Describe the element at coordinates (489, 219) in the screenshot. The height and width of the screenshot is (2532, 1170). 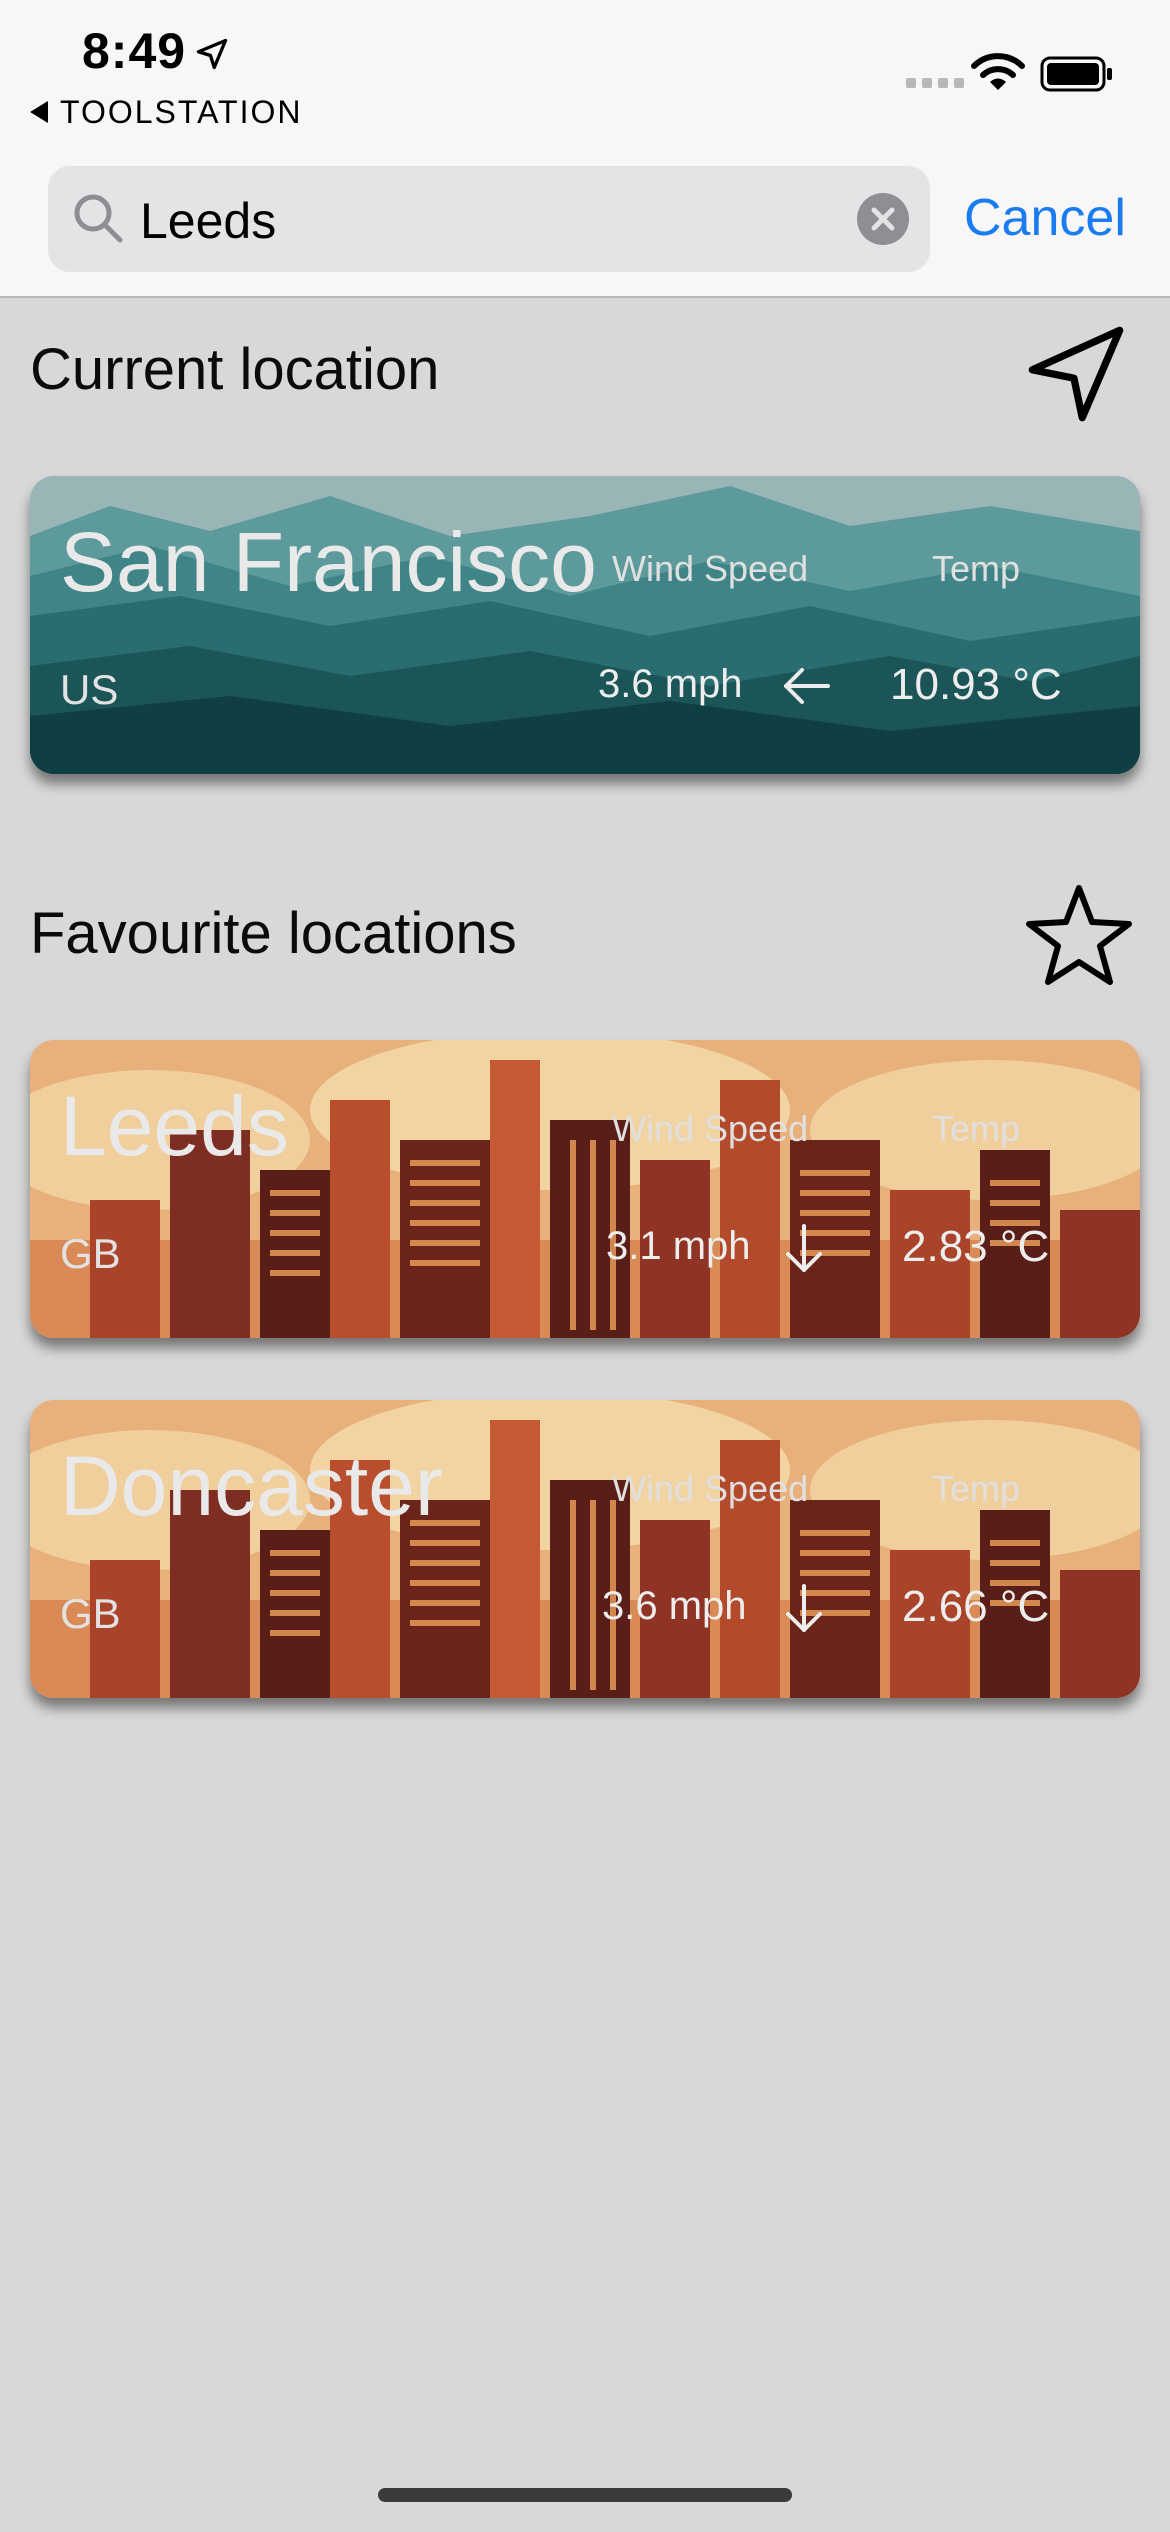
I see `search-field: Leeds` at that location.